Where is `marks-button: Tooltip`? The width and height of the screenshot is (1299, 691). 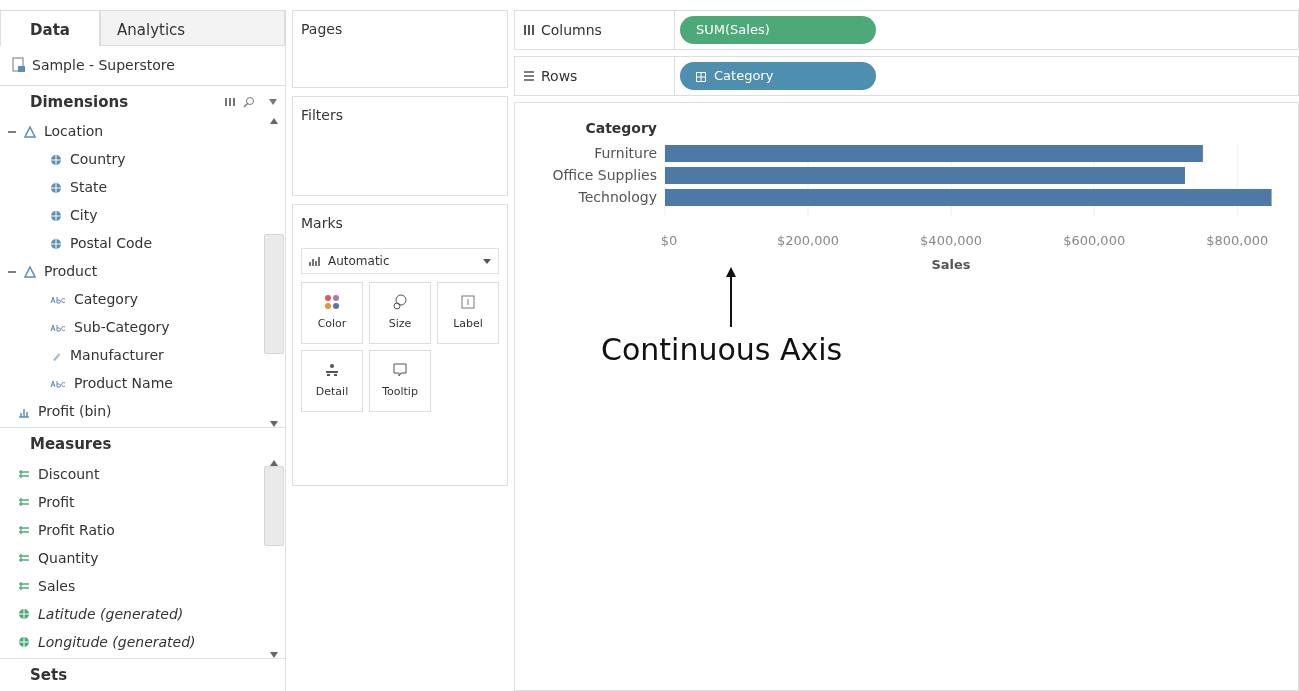
marks-button: Tooltip is located at coordinates (400, 381).